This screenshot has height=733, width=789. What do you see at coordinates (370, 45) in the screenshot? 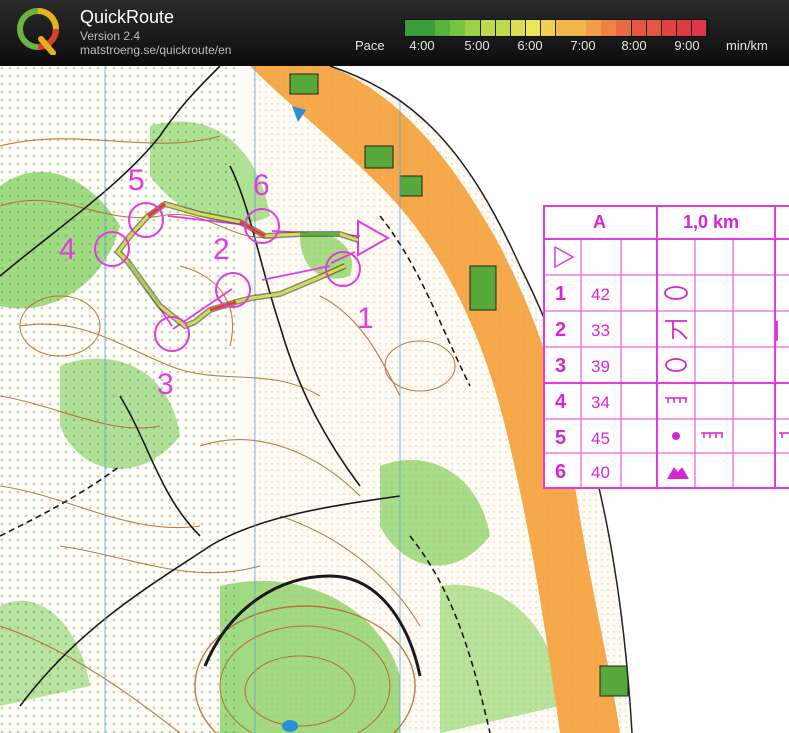
I see `pace-label: Pace` at bounding box center [370, 45].